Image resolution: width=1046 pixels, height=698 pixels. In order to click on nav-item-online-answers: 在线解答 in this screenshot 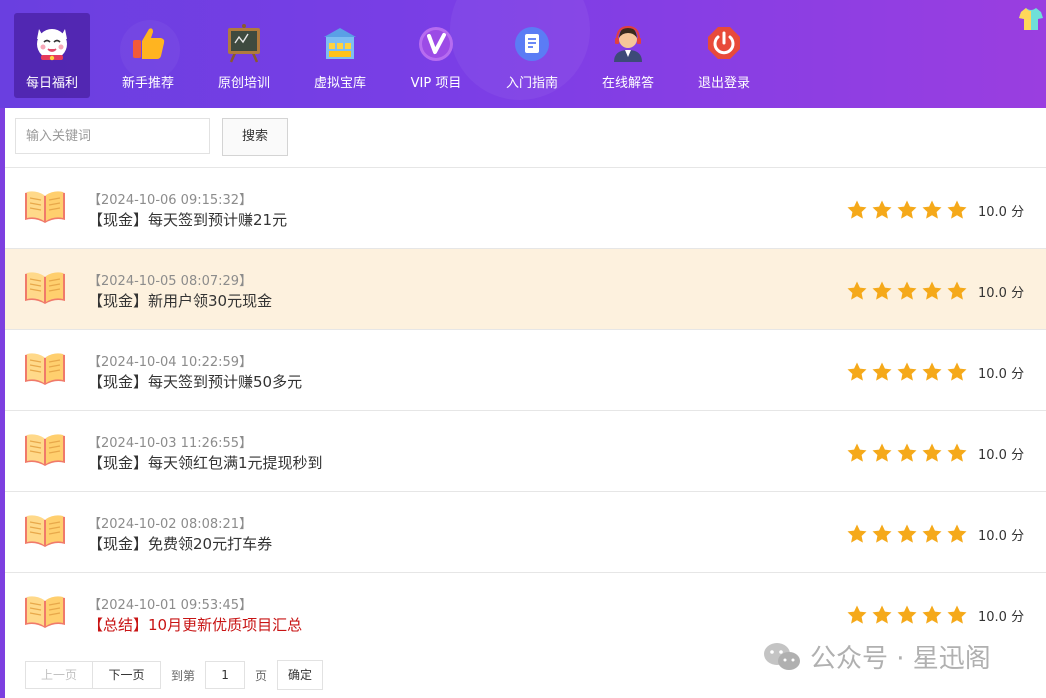, I will do `click(628, 55)`.